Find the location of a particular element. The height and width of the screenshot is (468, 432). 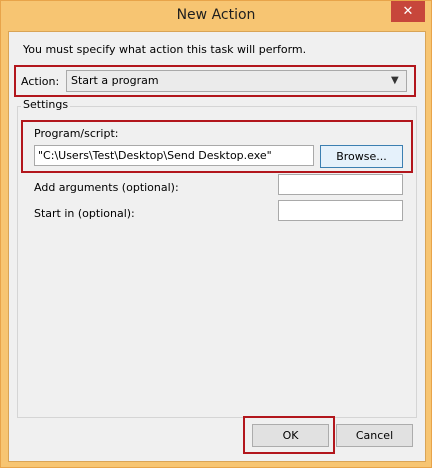

arguments-input is located at coordinates (340, 184).